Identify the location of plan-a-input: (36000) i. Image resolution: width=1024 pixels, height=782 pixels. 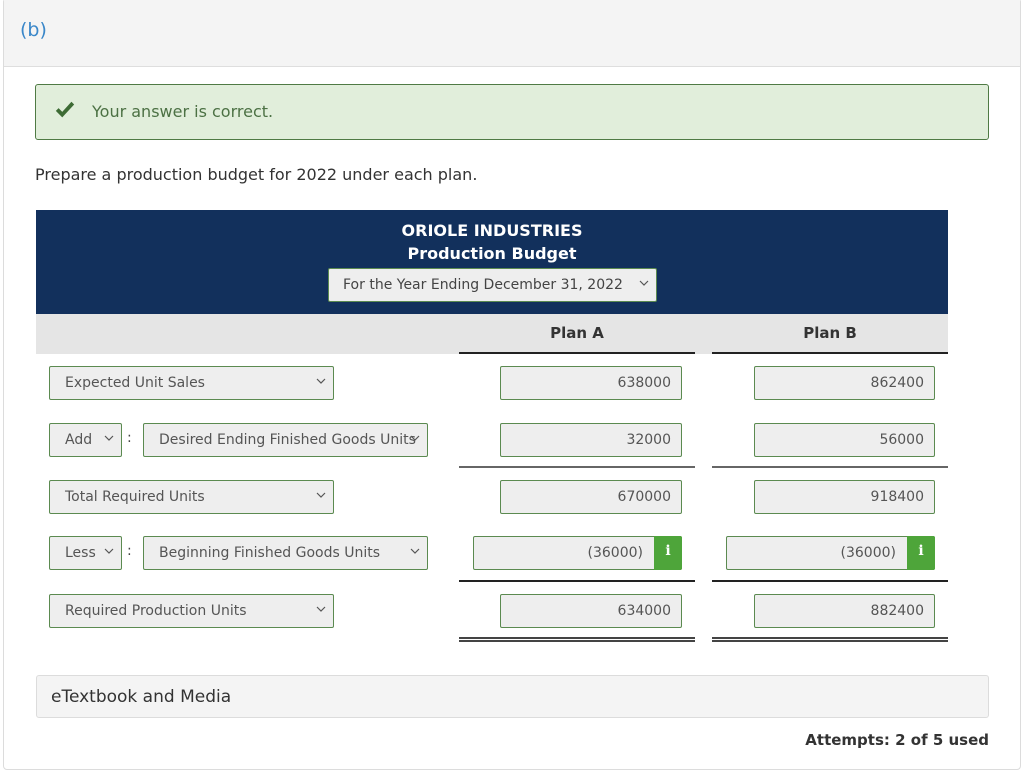
(577, 553).